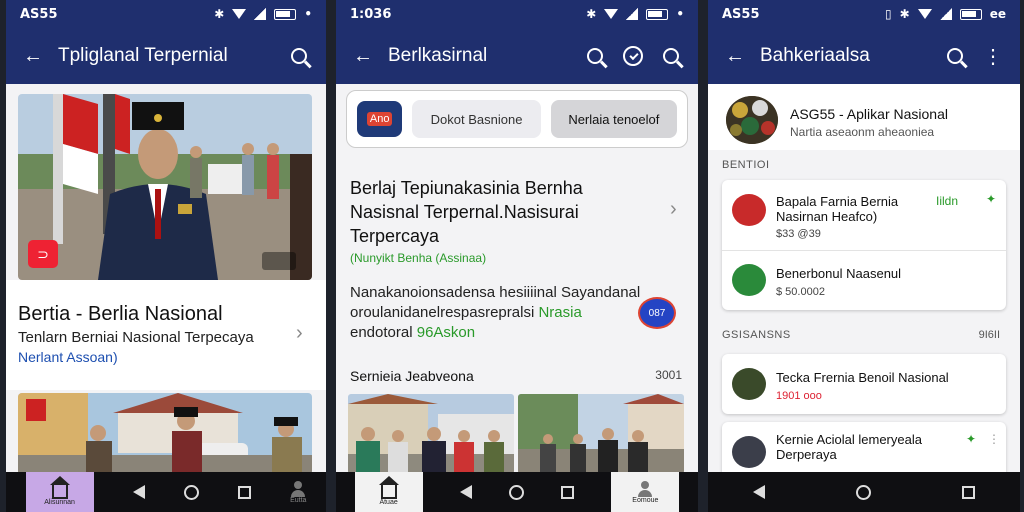 The image size is (1024, 512). Describe the element at coordinates (380, 119) in the screenshot. I see `app-logo: Ano` at that location.